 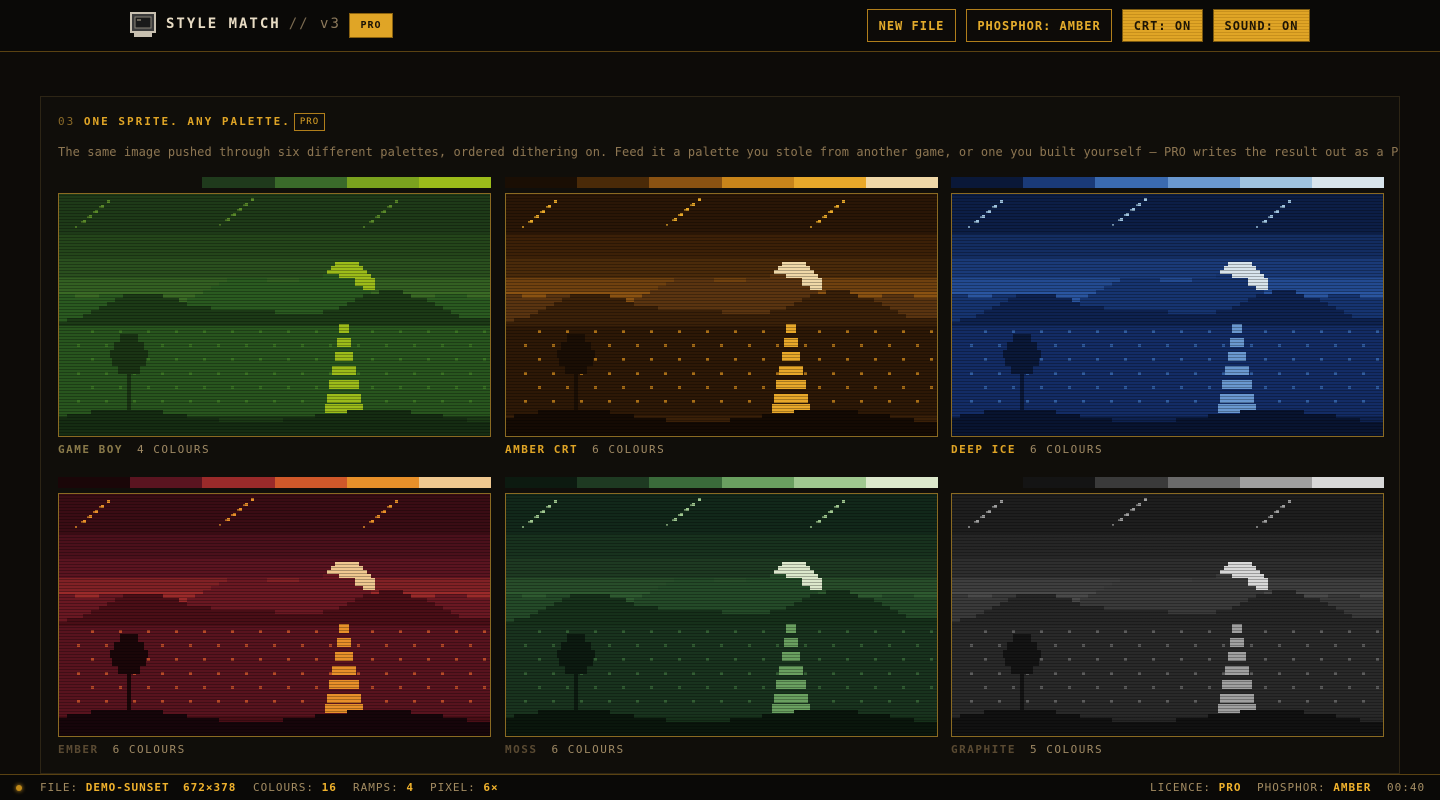 I want to click on status-phosphor-label: PHOSPHOR:, so click(x=1291, y=787).